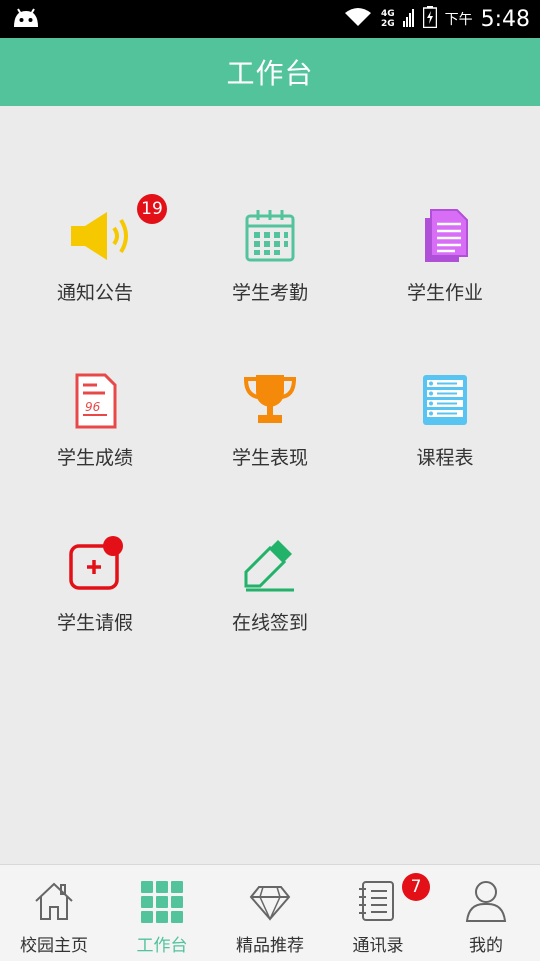 The image size is (540, 961). What do you see at coordinates (269, 623) in the screenshot?
I see `tile-label: 在线签到` at bounding box center [269, 623].